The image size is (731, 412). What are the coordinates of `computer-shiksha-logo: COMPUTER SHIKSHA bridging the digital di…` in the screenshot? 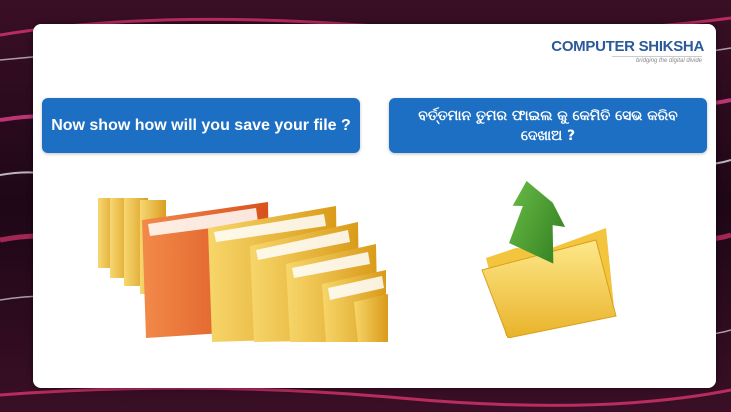 It's located at (627, 54).